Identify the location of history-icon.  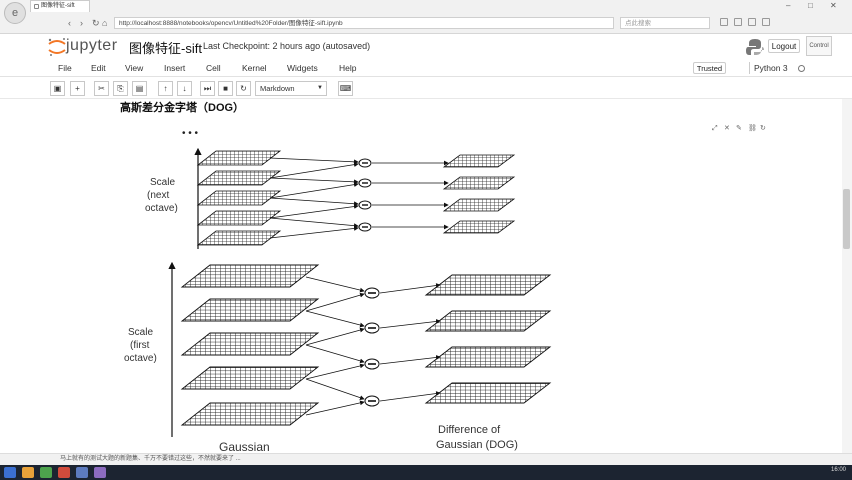
(752, 22).